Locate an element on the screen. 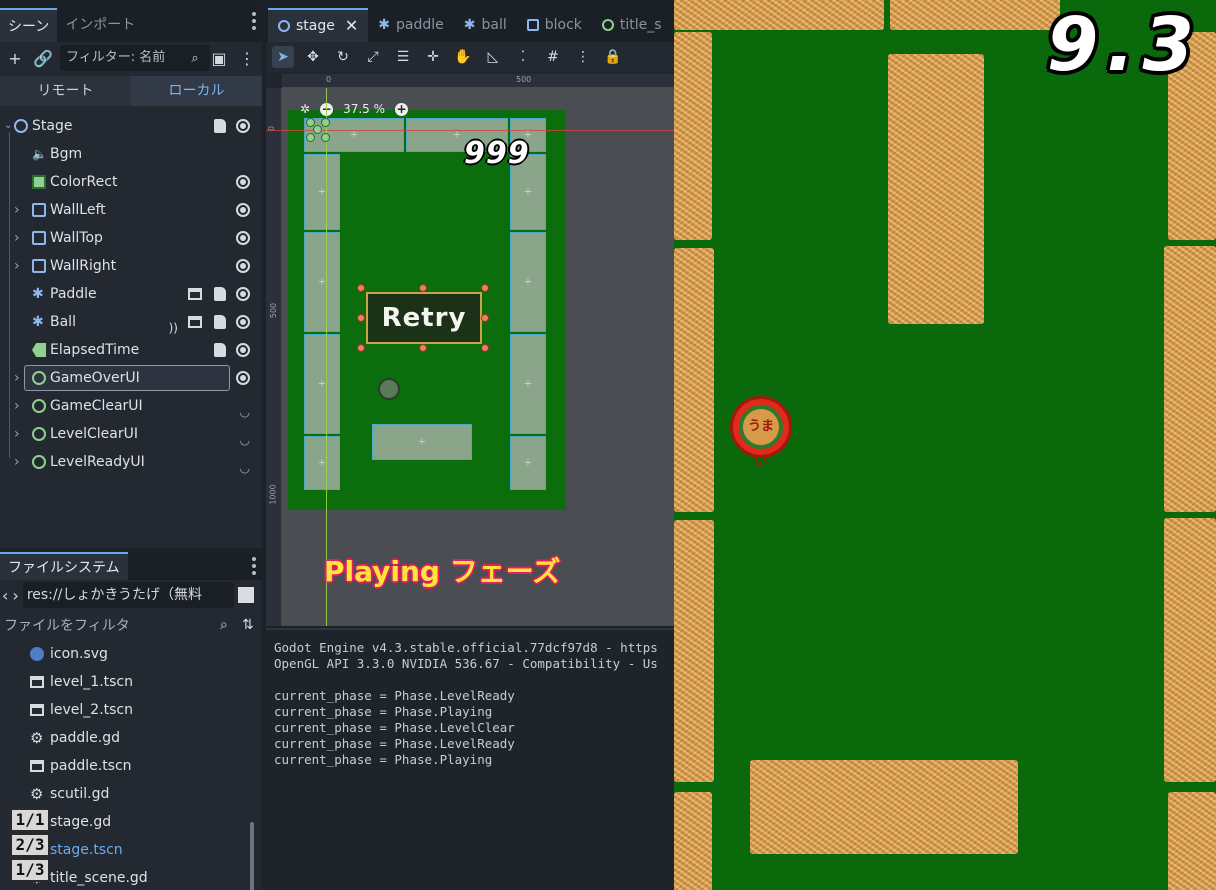 Image resolution: width=1216 pixels, height=890 pixels. list-tool-icon: ☰ is located at coordinates (403, 57).